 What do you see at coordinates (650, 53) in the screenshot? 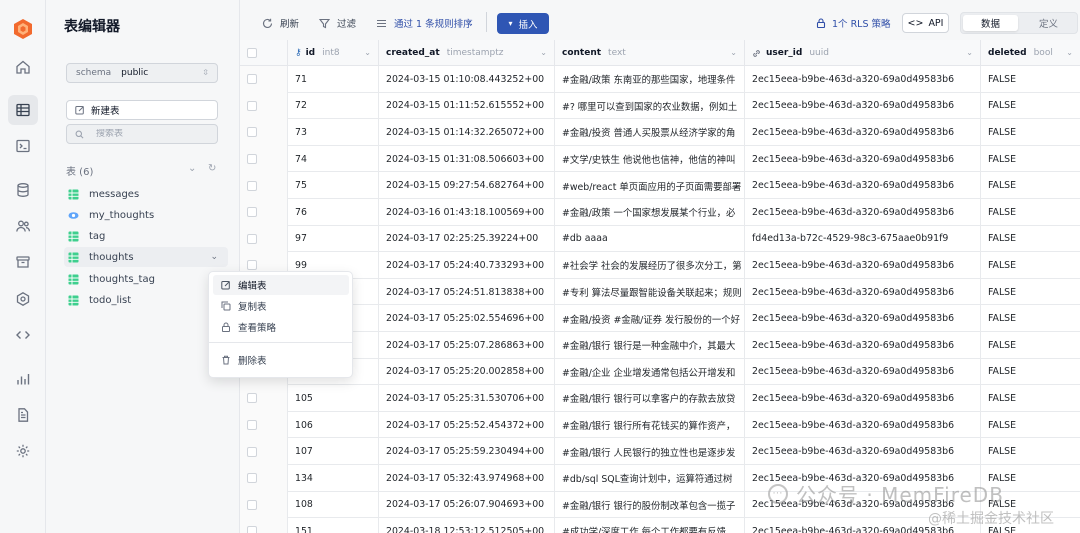
I see `column-header-content: content text ⌄` at bounding box center [650, 53].